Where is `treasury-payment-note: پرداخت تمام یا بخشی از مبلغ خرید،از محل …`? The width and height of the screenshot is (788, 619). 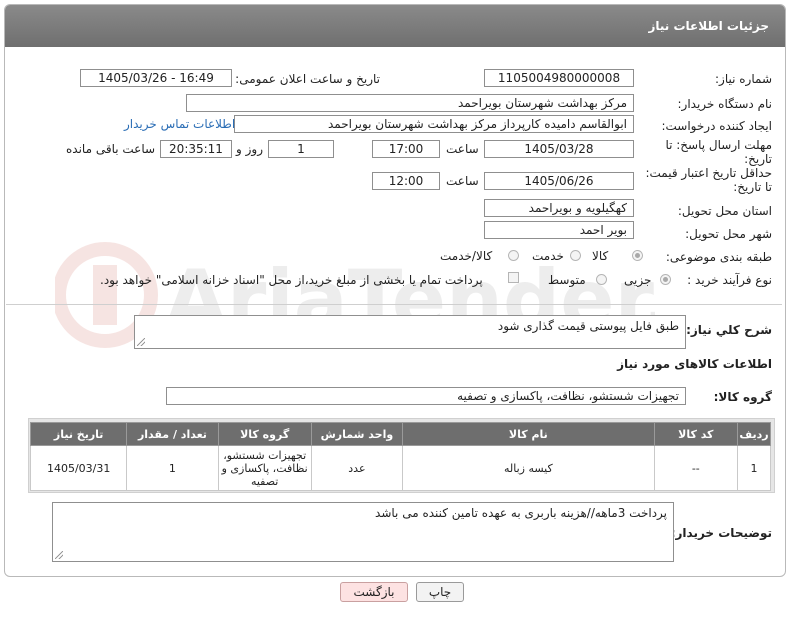
treasury-payment-note: پرداخت تمام یا بخشی از مبلغ خرید،از محل … is located at coordinates (291, 280).